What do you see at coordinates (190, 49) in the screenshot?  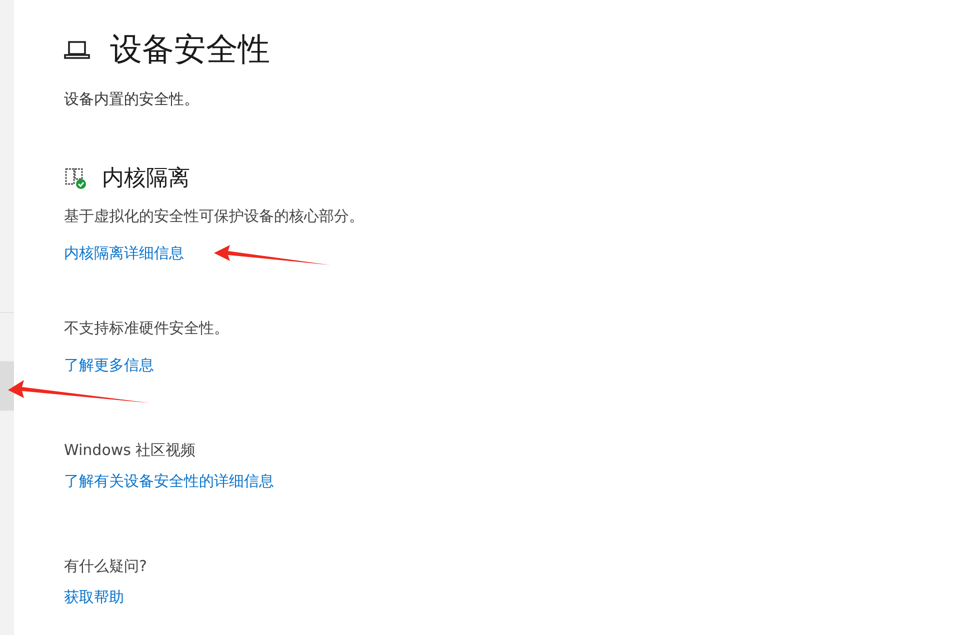 I see `page-title: 设备安全性` at bounding box center [190, 49].